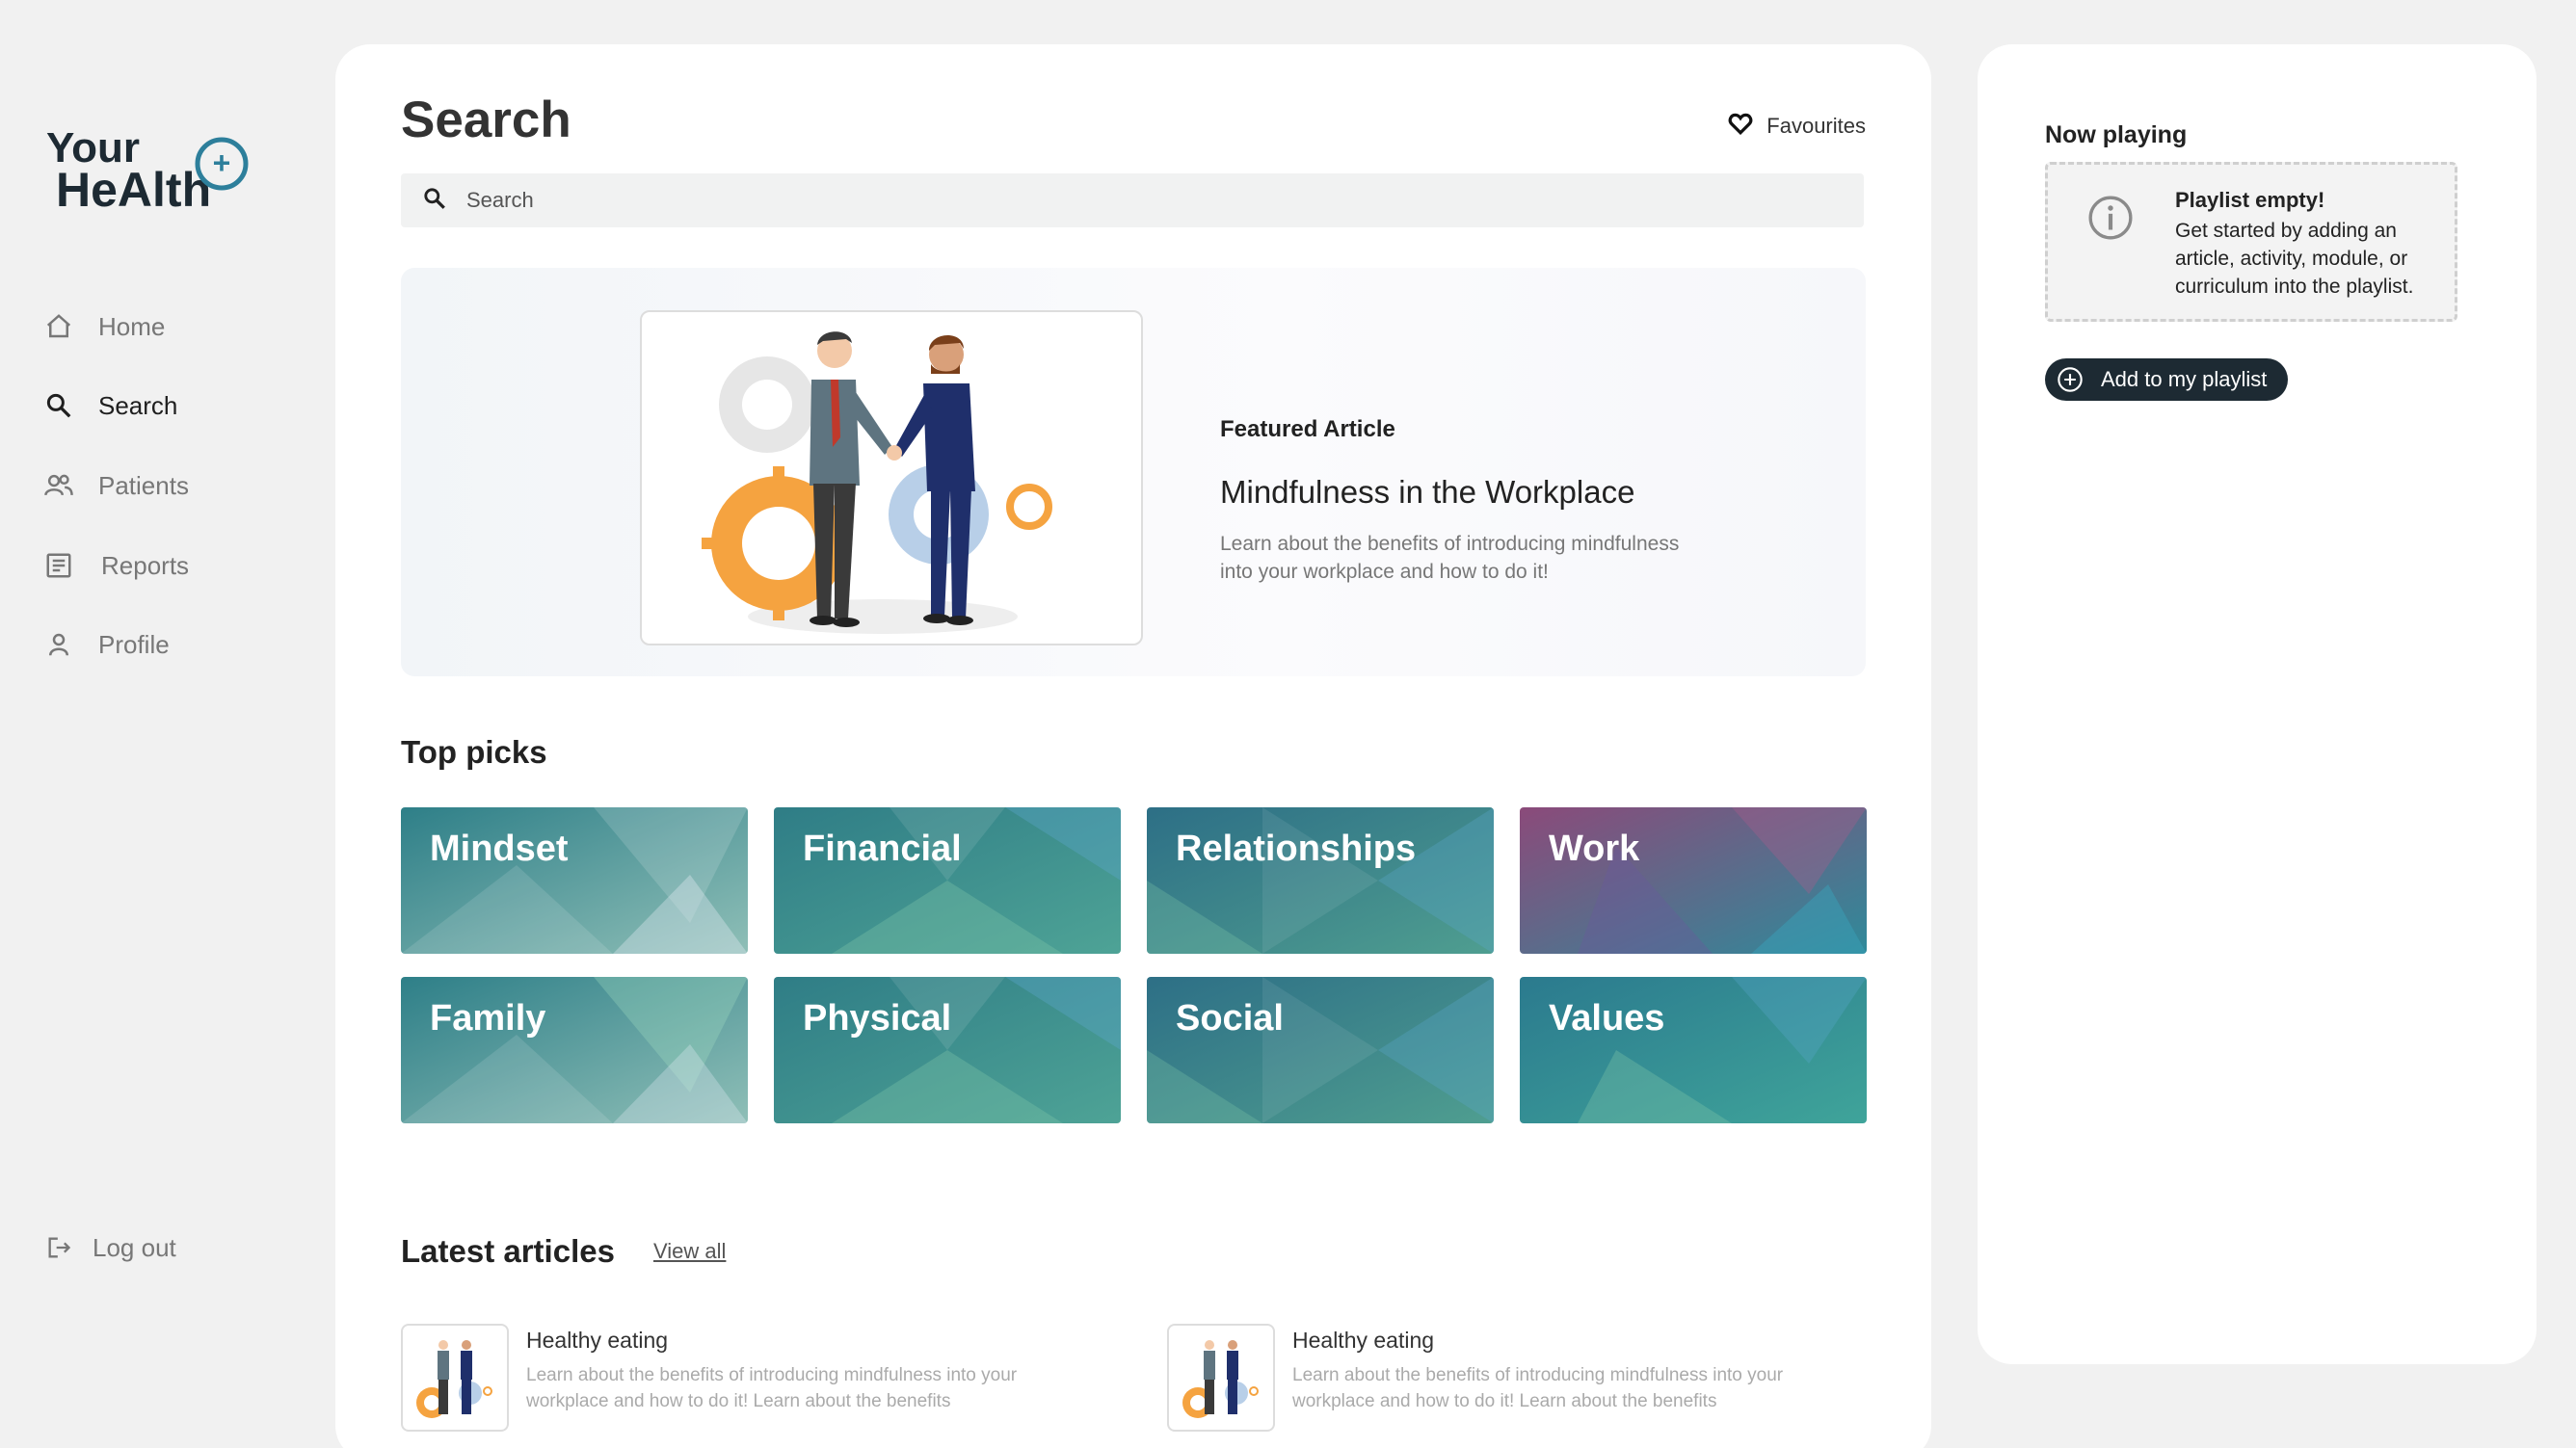 The height and width of the screenshot is (1448, 2576). Describe the element at coordinates (1816, 126) in the screenshot. I see `favourites-label: Favourites` at that location.